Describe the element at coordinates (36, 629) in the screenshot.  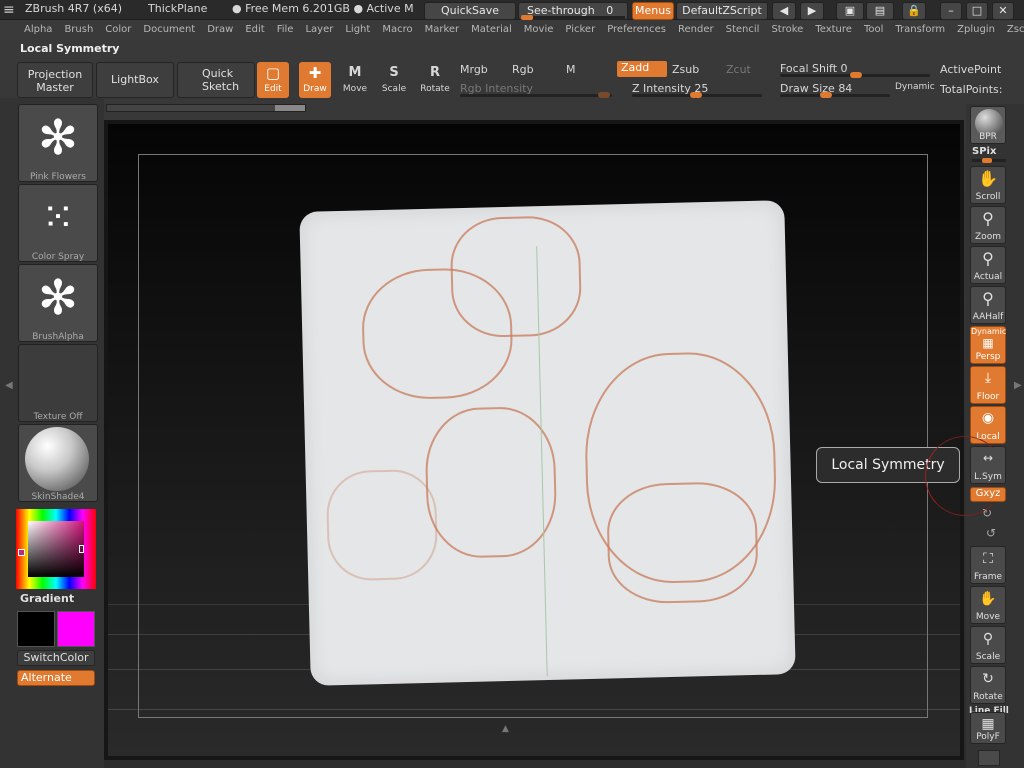
I see `main-color-swatch` at that location.